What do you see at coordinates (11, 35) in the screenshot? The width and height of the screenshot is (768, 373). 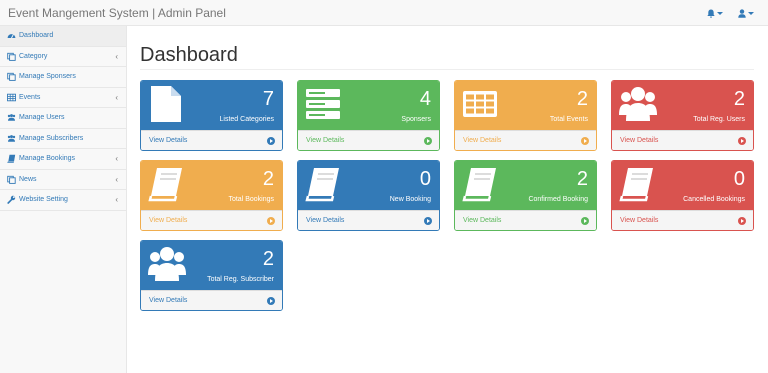 I see `dashboard-icon` at bounding box center [11, 35].